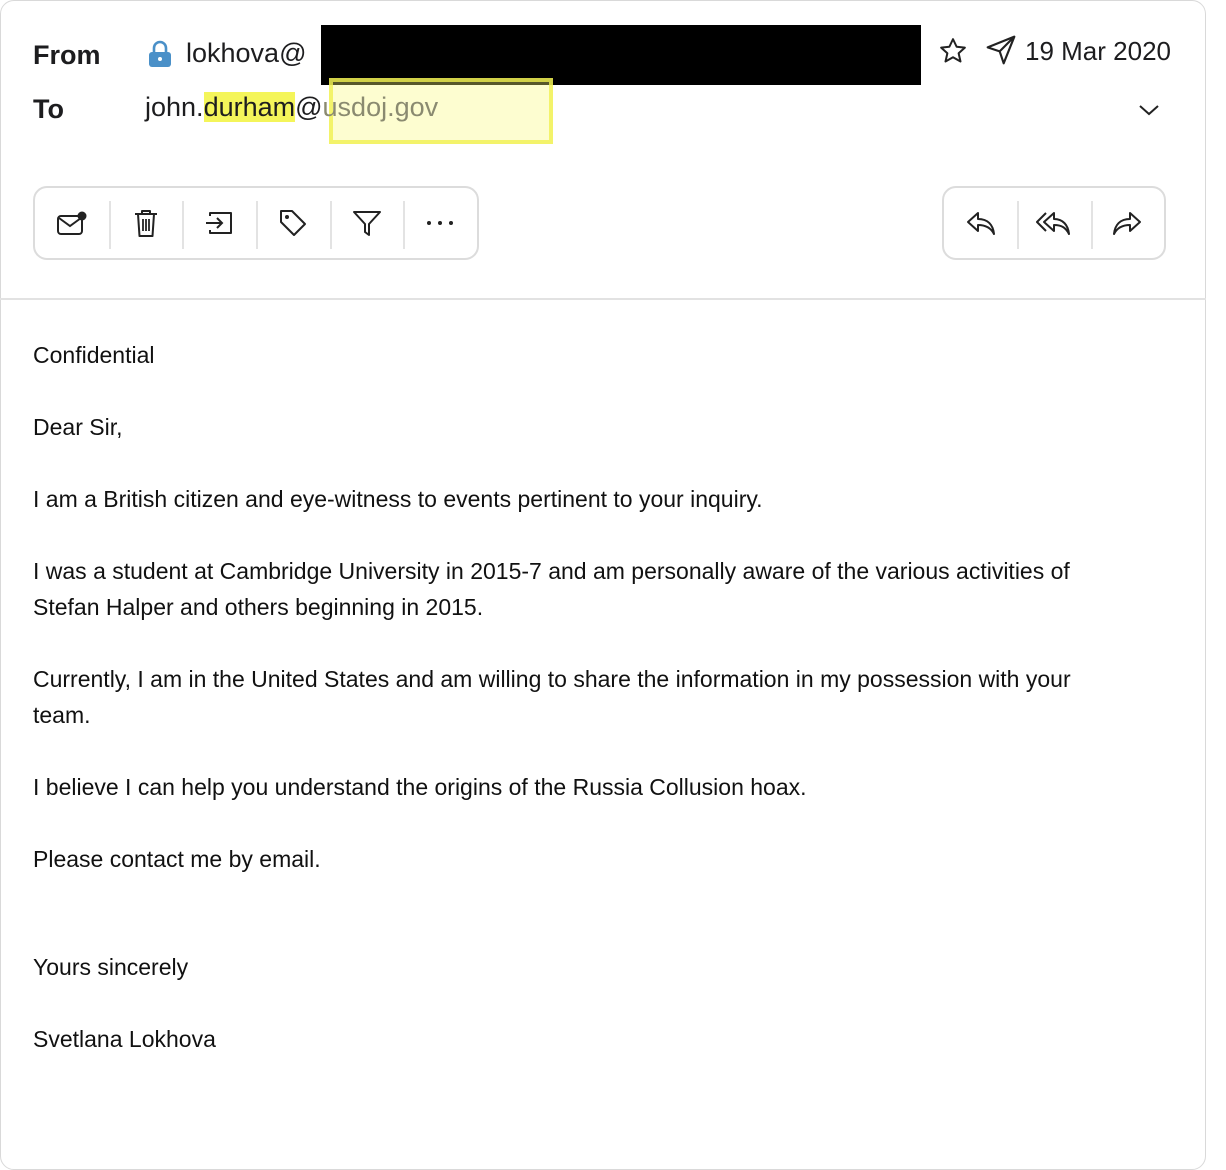  I want to click on mark-unread-button, so click(72, 223).